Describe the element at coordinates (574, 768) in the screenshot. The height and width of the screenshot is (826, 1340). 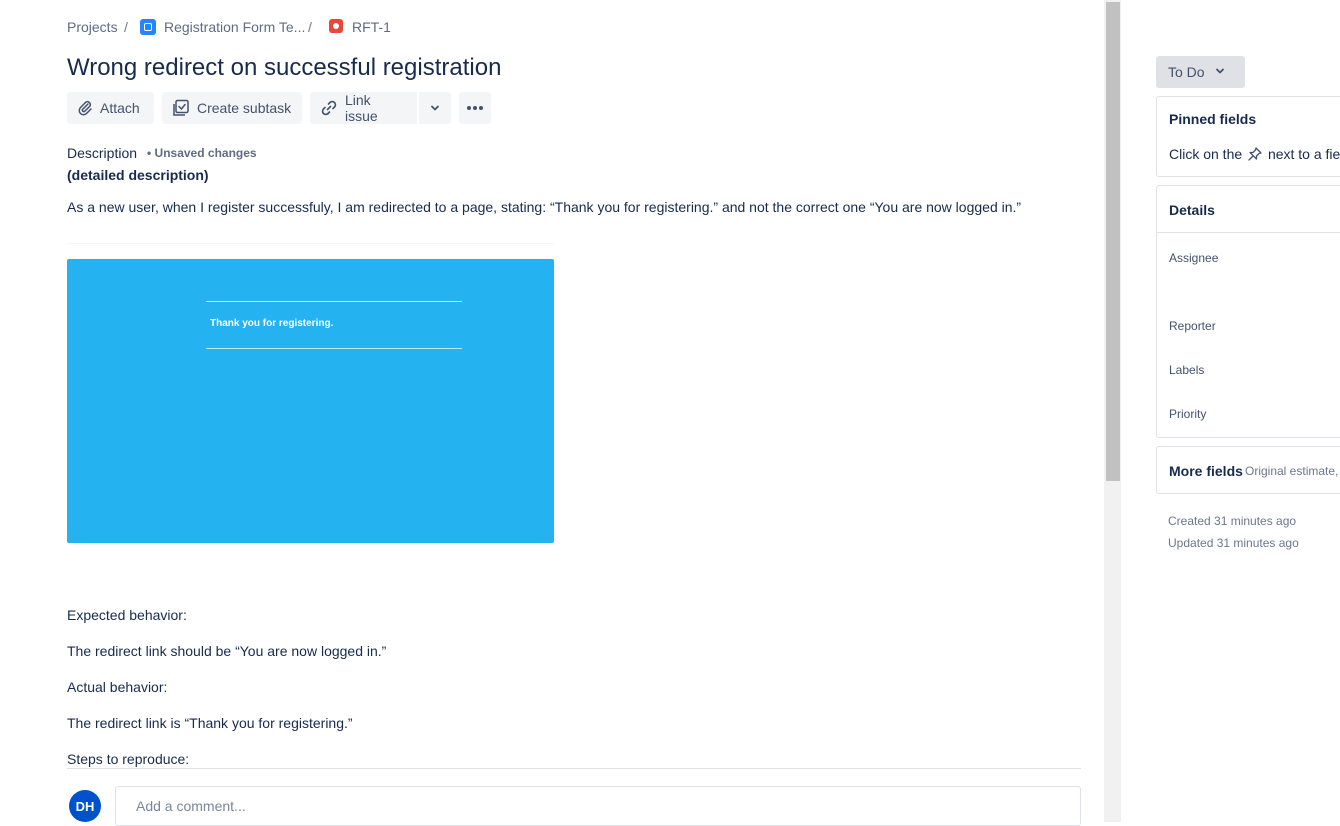
I see `comment-divider` at that location.